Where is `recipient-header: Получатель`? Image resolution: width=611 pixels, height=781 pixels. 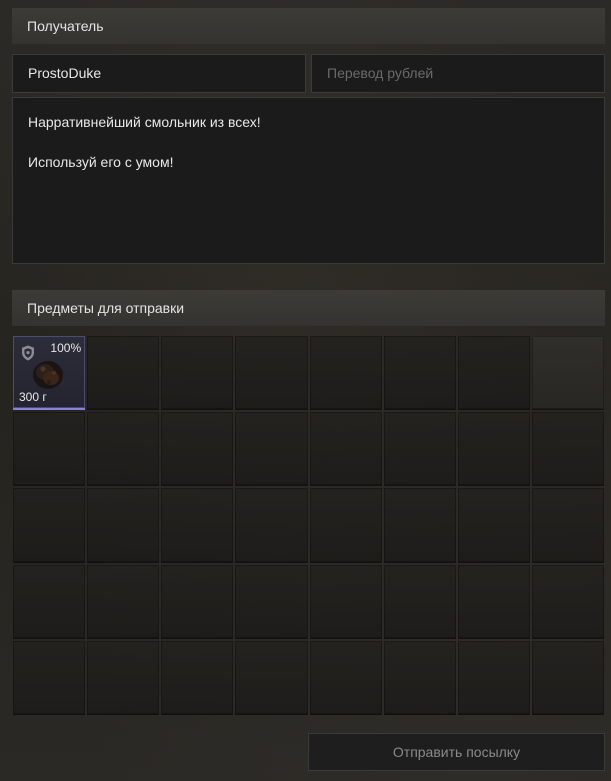 recipient-header: Получатель is located at coordinates (308, 26).